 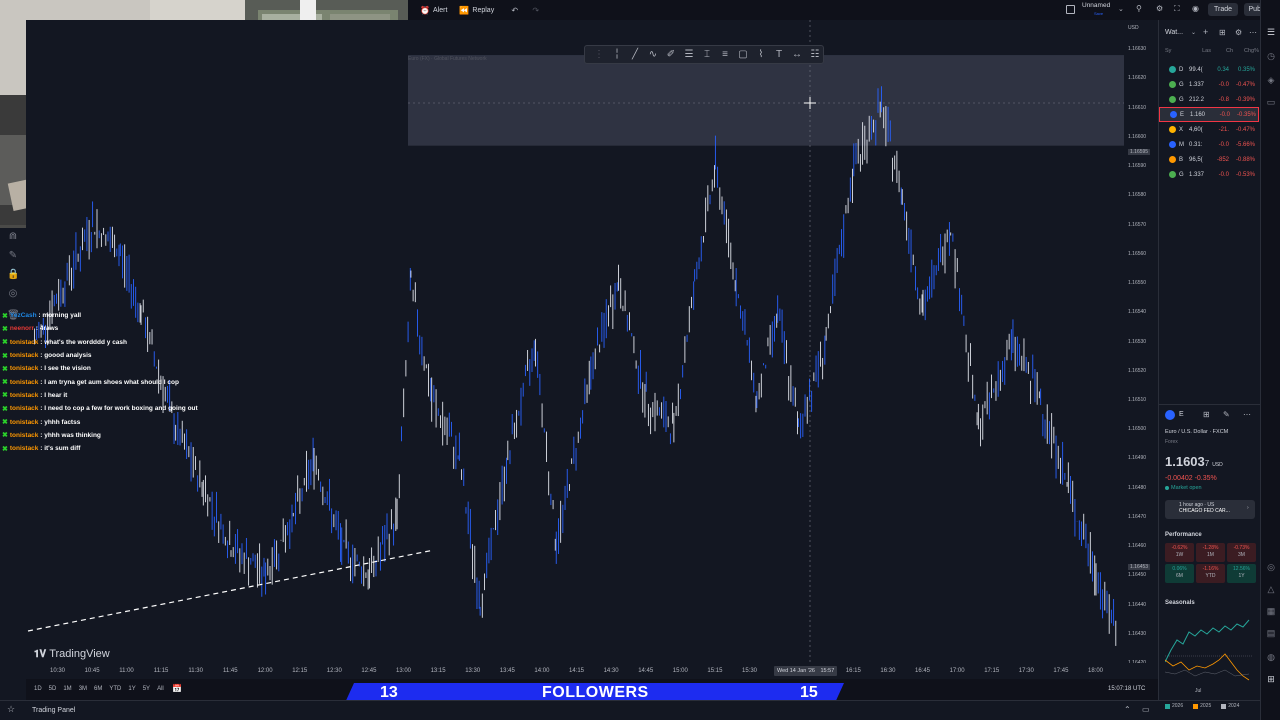 I want to click on watchlist-row: M 0.31: -0.0 -5.66%, so click(x=1209, y=144).